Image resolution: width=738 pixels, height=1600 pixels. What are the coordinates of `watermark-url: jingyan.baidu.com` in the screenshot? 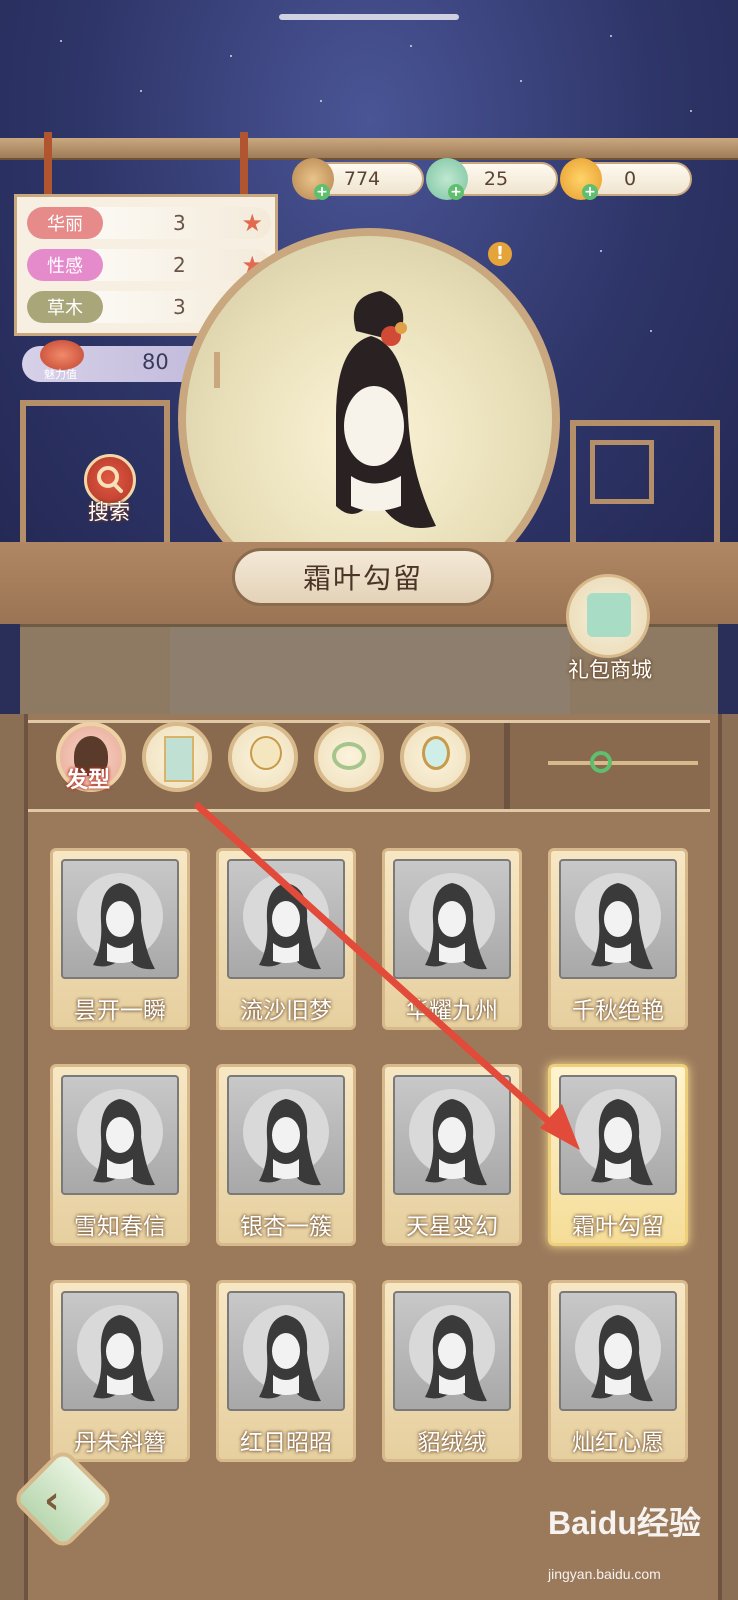 It's located at (604, 1574).